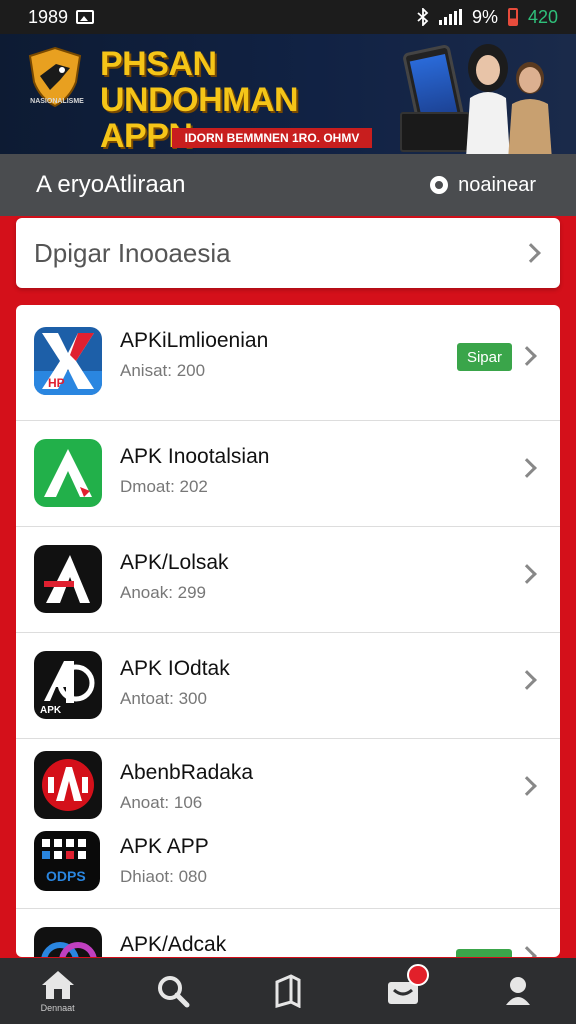  I want to click on category-card: Dpigar Inooaesia, so click(288, 253).